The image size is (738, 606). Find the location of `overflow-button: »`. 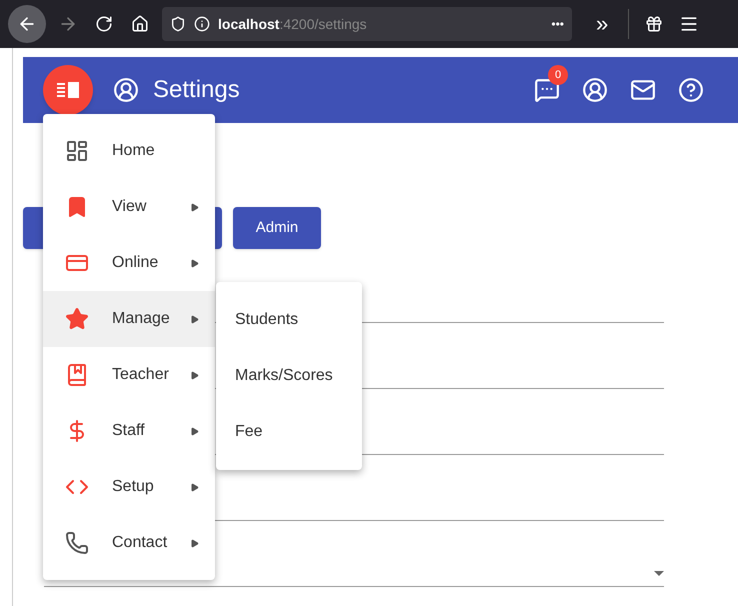

overflow-button: » is located at coordinates (602, 24).